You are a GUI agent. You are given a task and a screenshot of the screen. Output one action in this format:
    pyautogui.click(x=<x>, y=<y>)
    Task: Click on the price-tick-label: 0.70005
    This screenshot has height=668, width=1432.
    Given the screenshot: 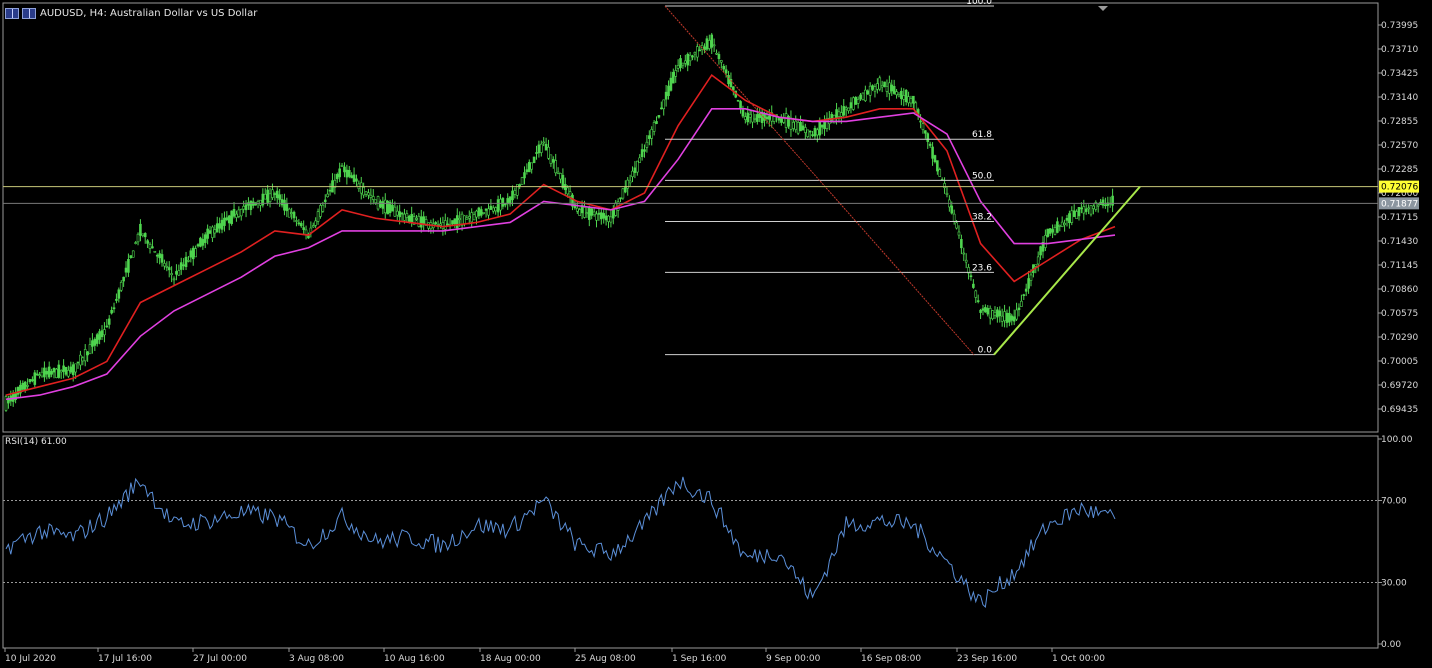 What is the action you would take?
    pyautogui.click(x=1399, y=362)
    